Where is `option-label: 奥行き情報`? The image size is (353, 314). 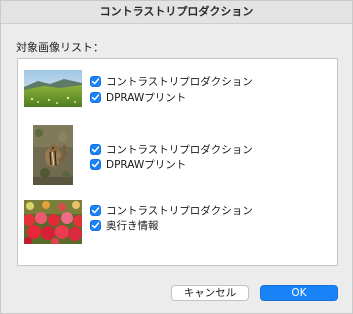 option-label: 奥行き情報 is located at coordinates (132, 226).